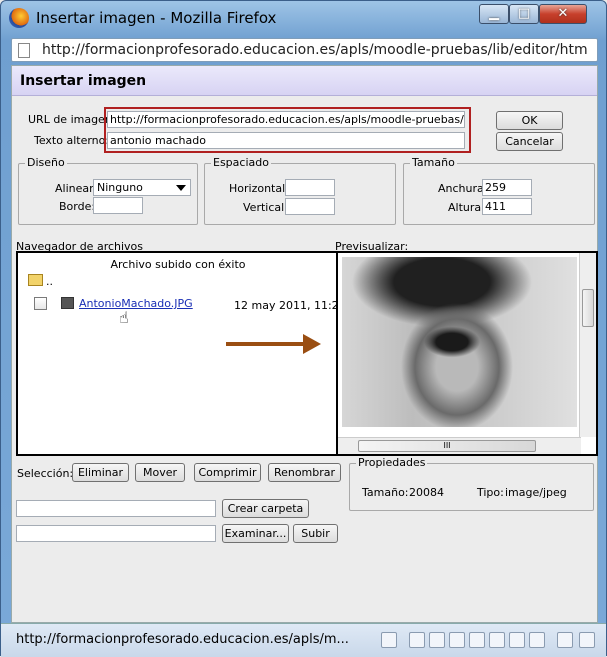  What do you see at coordinates (83, 81) in the screenshot?
I see `dialog-title: Insertar imagen` at bounding box center [83, 81].